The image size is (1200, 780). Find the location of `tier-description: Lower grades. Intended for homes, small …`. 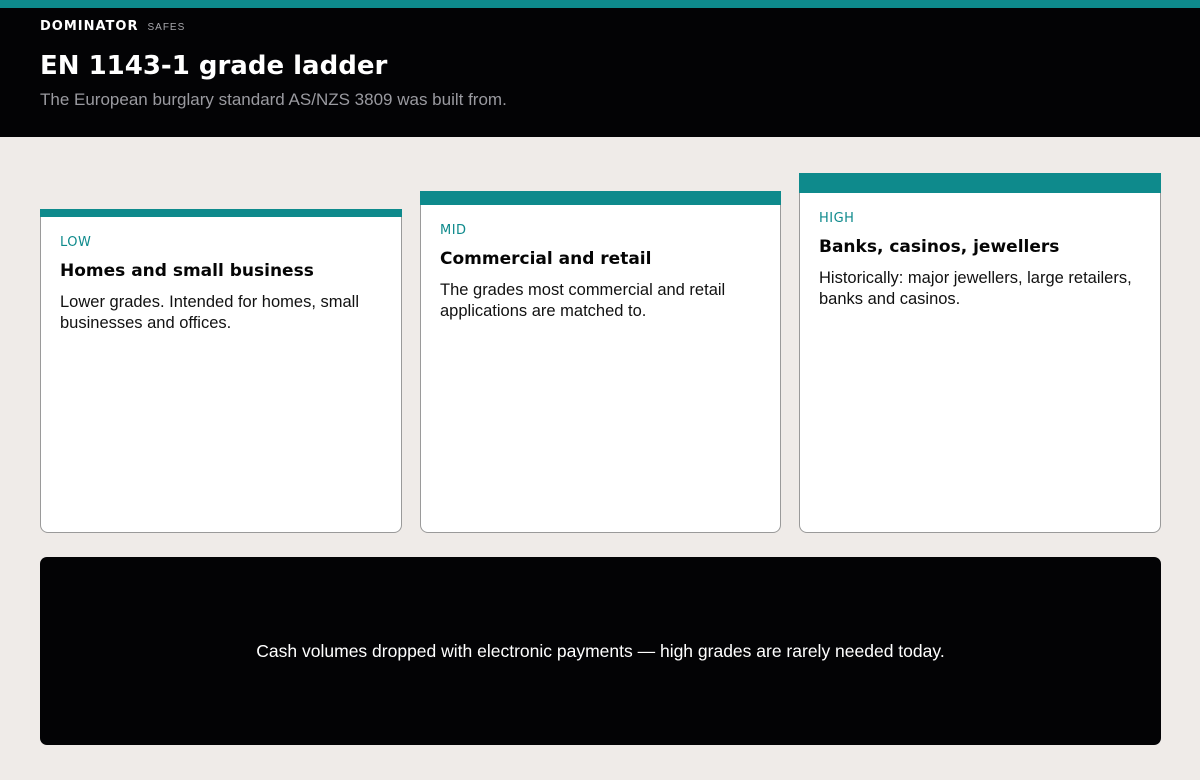

tier-description: Lower grades. Intended for homes, small … is located at coordinates (209, 312).